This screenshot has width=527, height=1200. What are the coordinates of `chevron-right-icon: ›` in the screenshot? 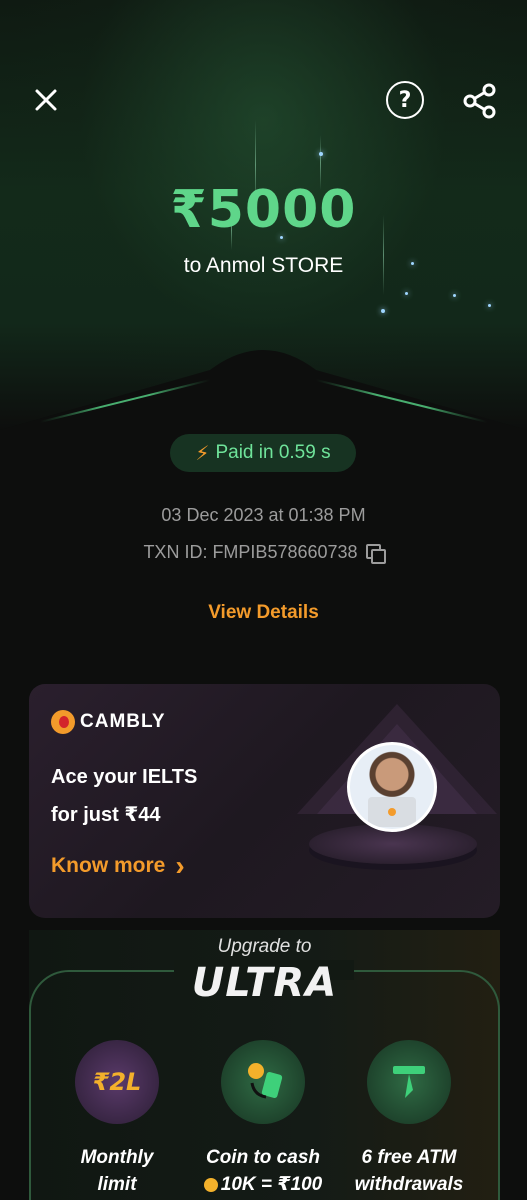 It's located at (180, 865).